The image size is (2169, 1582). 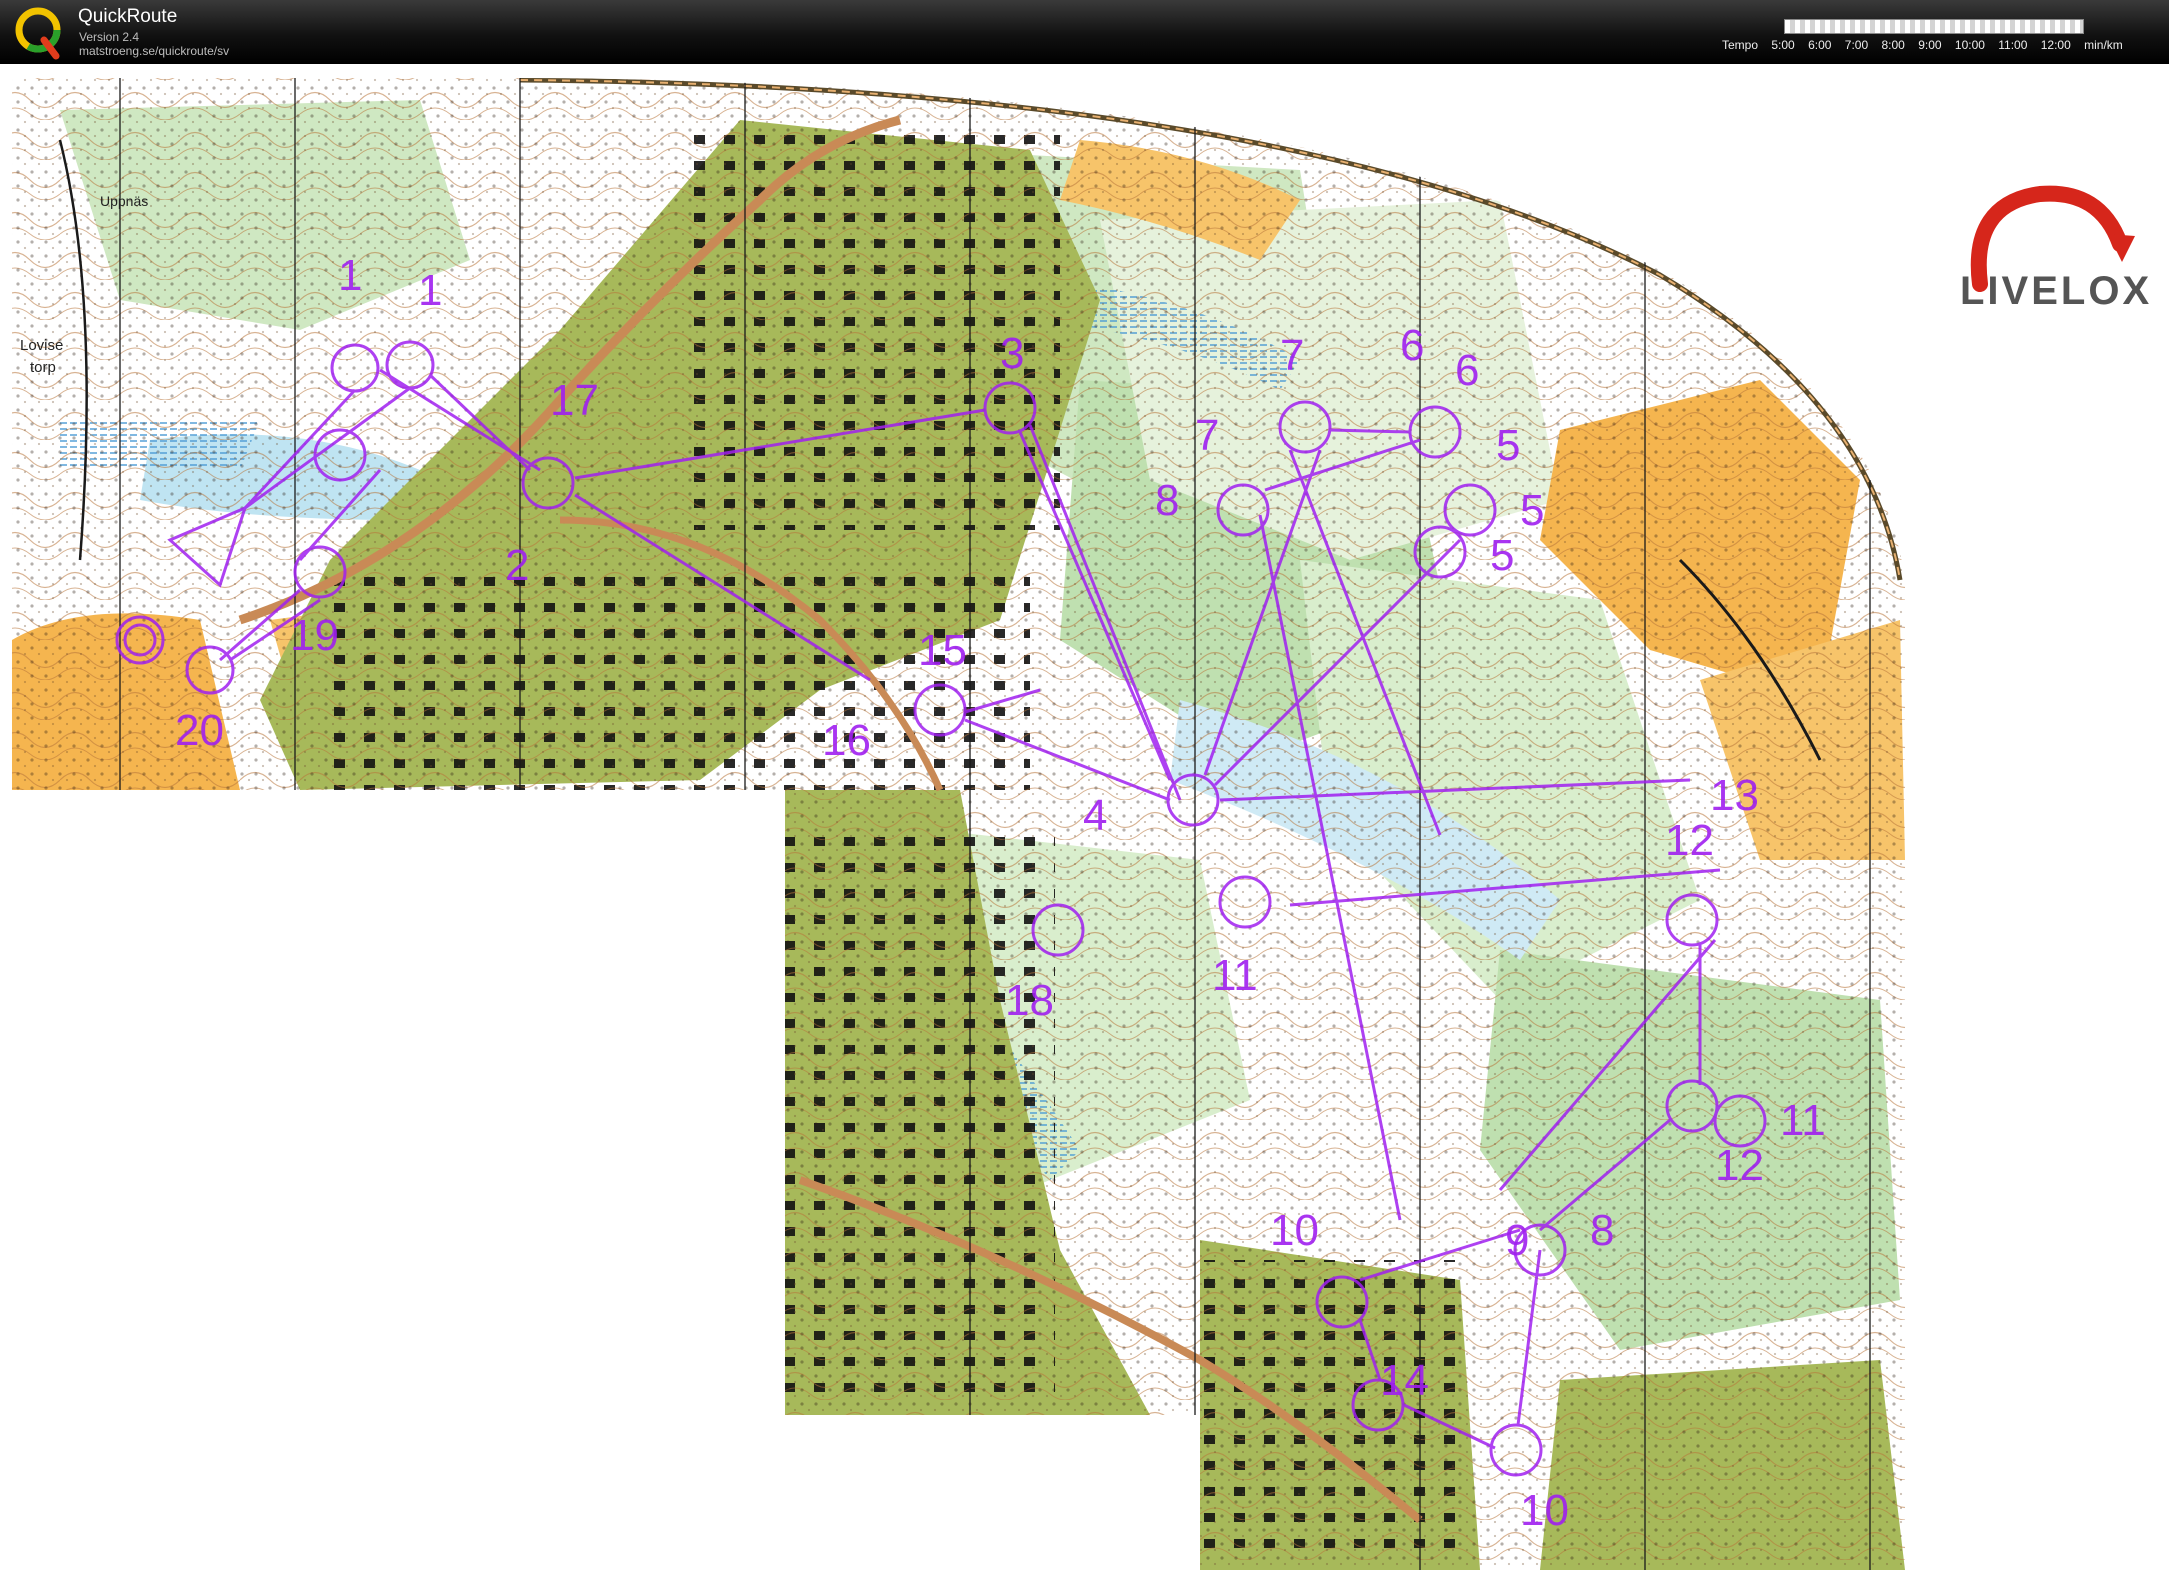 I want to click on control-label: 20, so click(x=199, y=730).